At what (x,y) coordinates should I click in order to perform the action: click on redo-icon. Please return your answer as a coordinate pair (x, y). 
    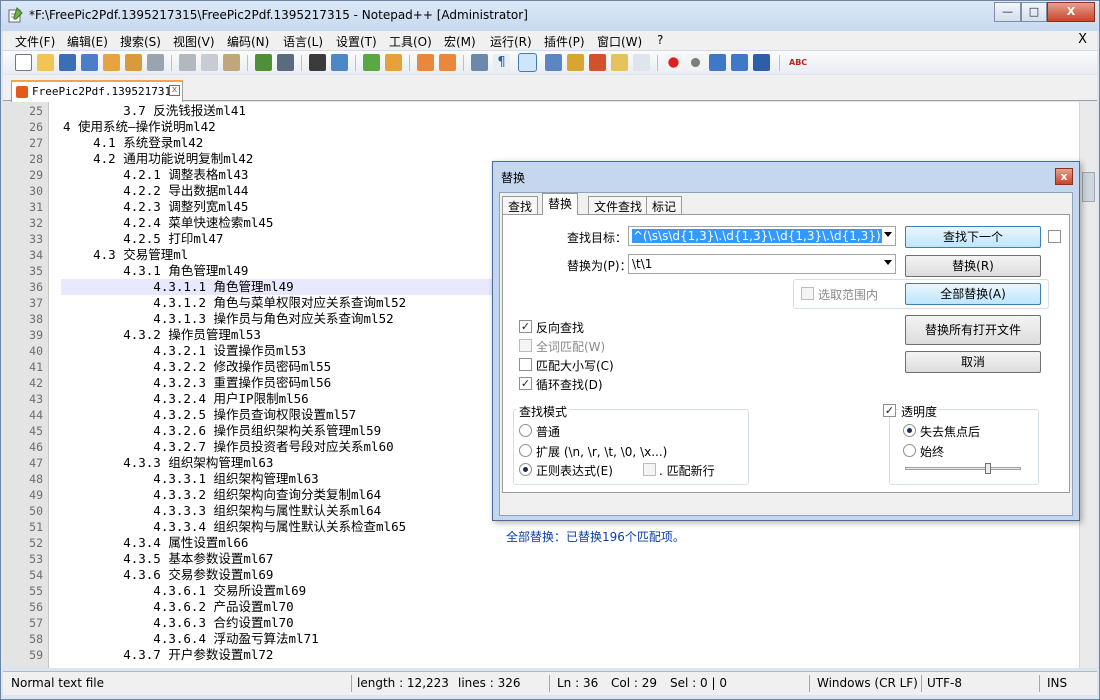
    Looking at the image, I should click on (285, 62).